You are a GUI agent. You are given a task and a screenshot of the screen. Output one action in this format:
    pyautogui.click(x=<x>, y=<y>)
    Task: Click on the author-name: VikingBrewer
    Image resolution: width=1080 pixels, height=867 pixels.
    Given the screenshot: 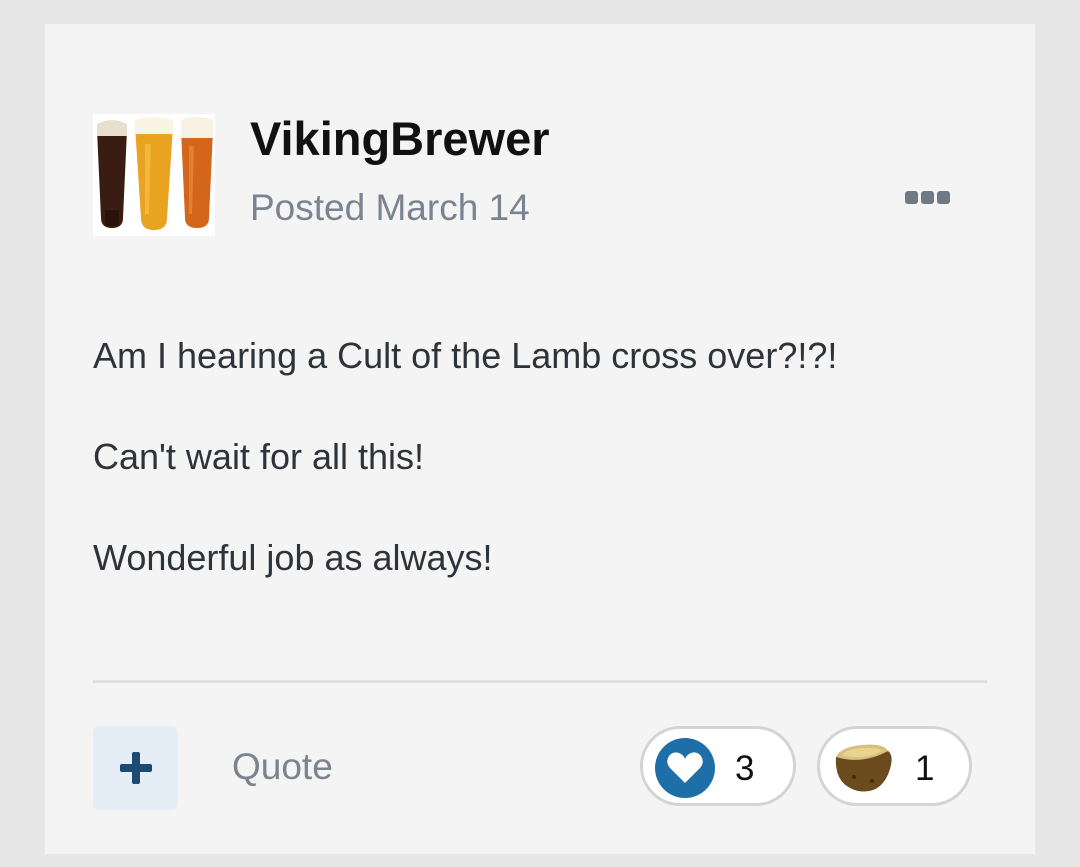 What is the action you would take?
    pyautogui.click(x=400, y=138)
    